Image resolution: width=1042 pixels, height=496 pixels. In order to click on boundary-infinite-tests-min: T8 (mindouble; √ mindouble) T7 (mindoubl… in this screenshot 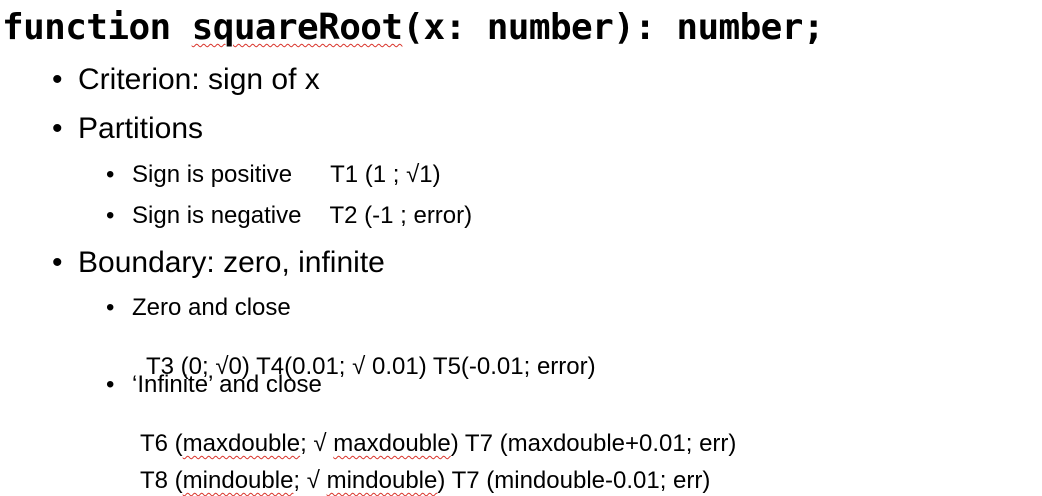, I will do `click(425, 481)`.